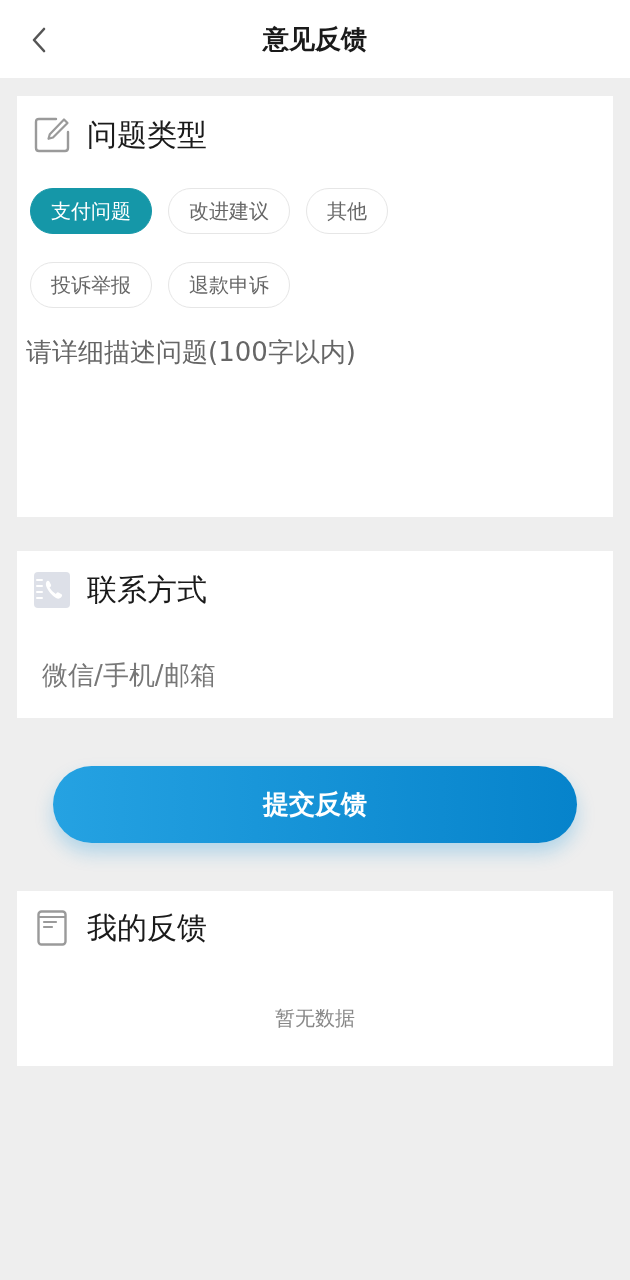 This screenshot has width=630, height=1280. I want to click on chevron-left-icon, so click(39, 40).